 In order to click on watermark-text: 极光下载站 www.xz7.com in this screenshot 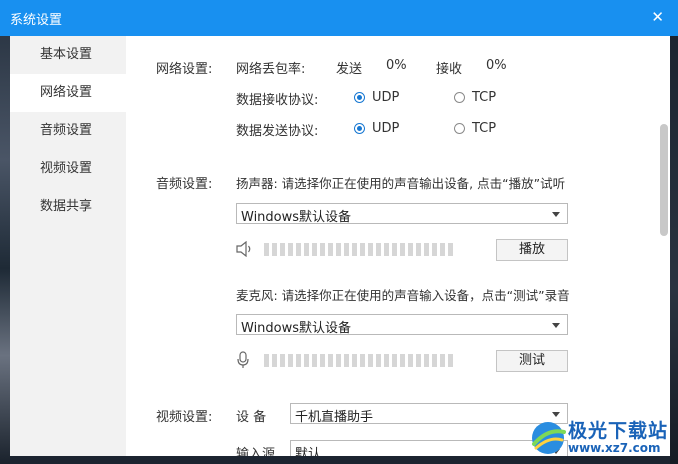, I will do `click(617, 437)`.